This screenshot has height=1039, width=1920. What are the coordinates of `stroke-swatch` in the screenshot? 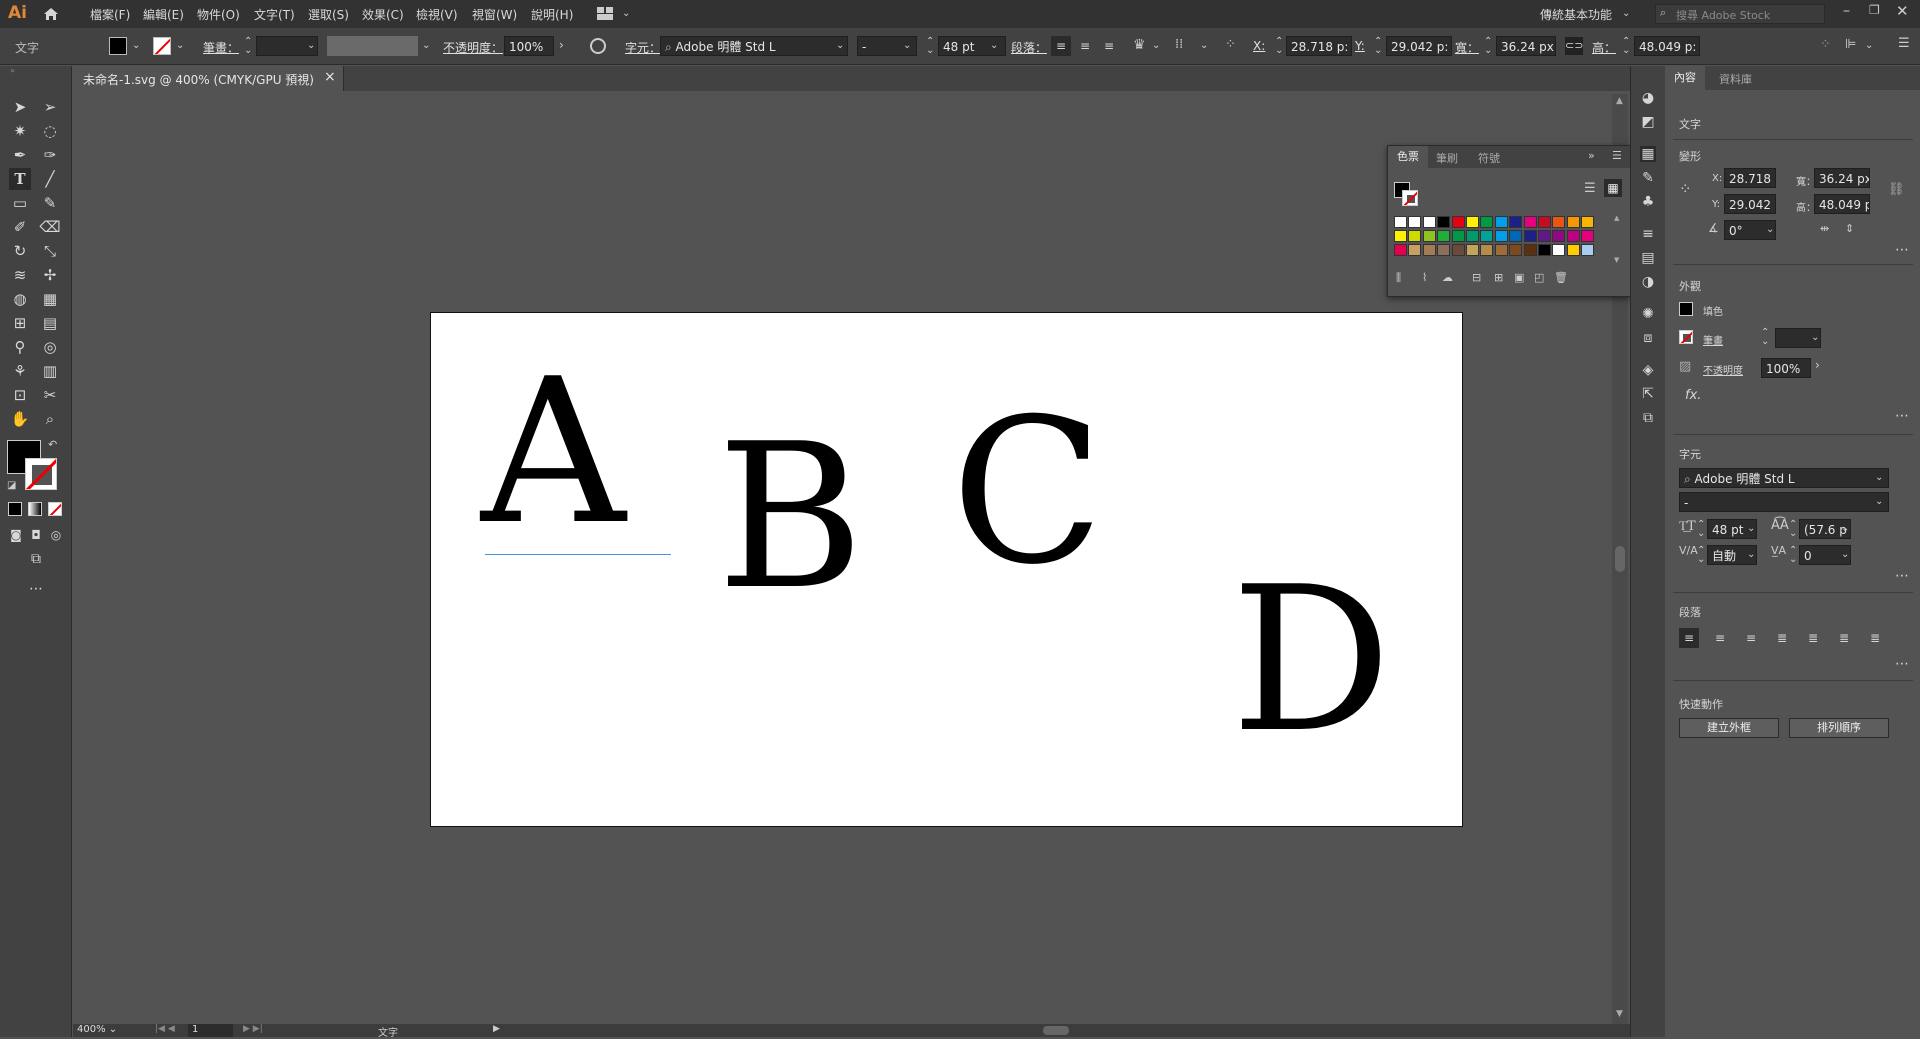 It's located at (162, 46).